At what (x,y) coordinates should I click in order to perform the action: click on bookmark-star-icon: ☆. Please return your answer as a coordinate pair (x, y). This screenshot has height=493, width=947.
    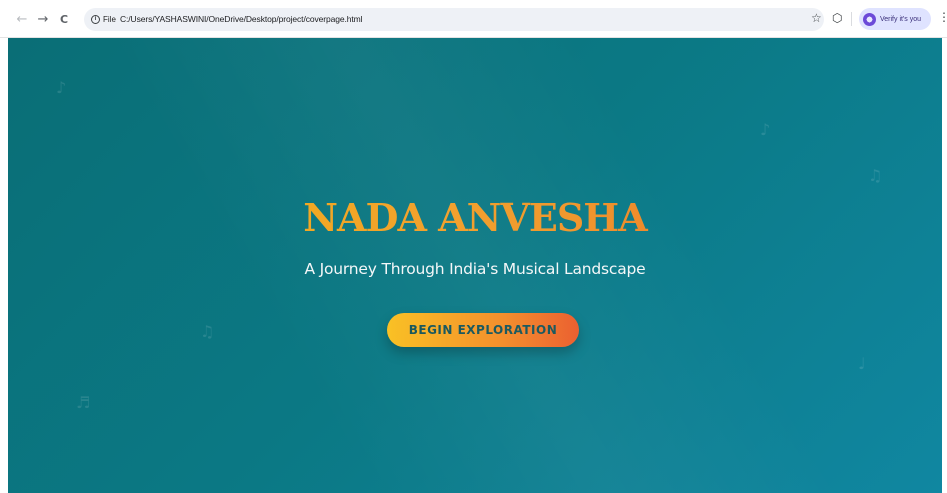
    Looking at the image, I should click on (816, 18).